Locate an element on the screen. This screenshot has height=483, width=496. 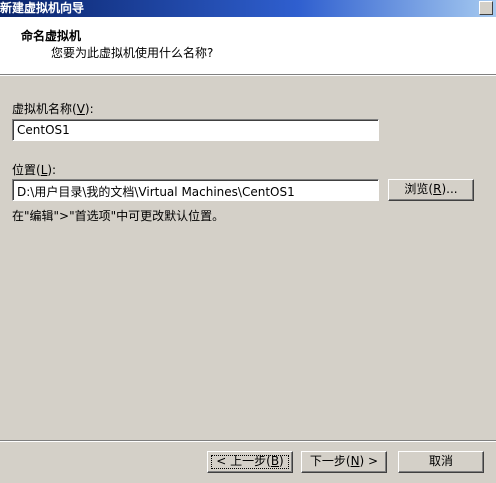
vm-name-input: CentOS1 is located at coordinates (195, 130).